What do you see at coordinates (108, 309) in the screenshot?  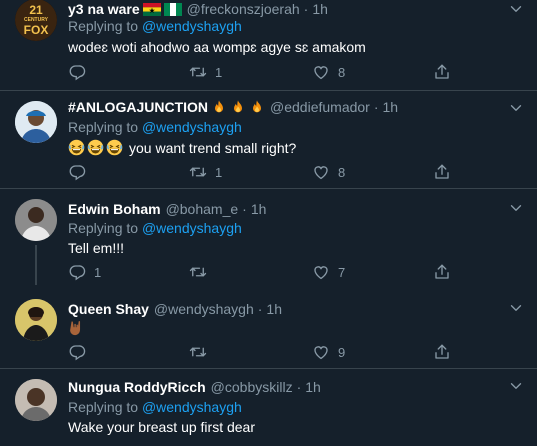 I see `display-name: Queen Shay` at bounding box center [108, 309].